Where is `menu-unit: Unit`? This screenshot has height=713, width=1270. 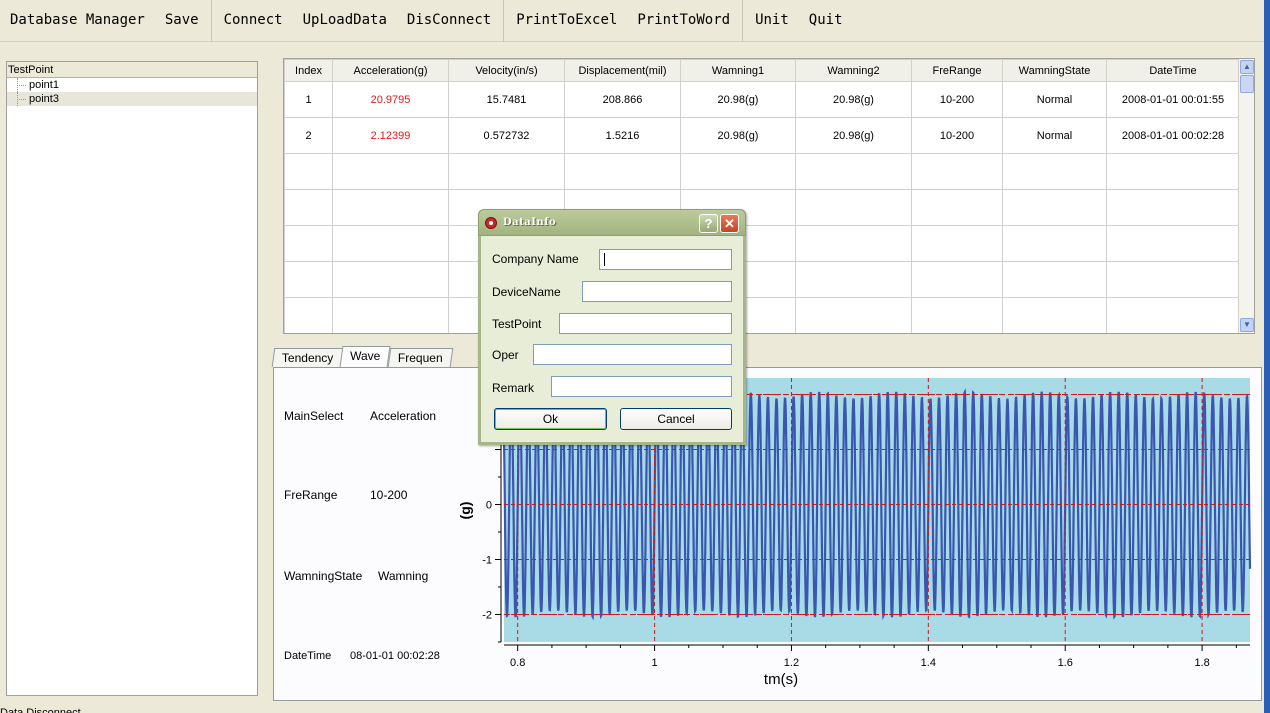
menu-unit: Unit is located at coordinates (772, 21).